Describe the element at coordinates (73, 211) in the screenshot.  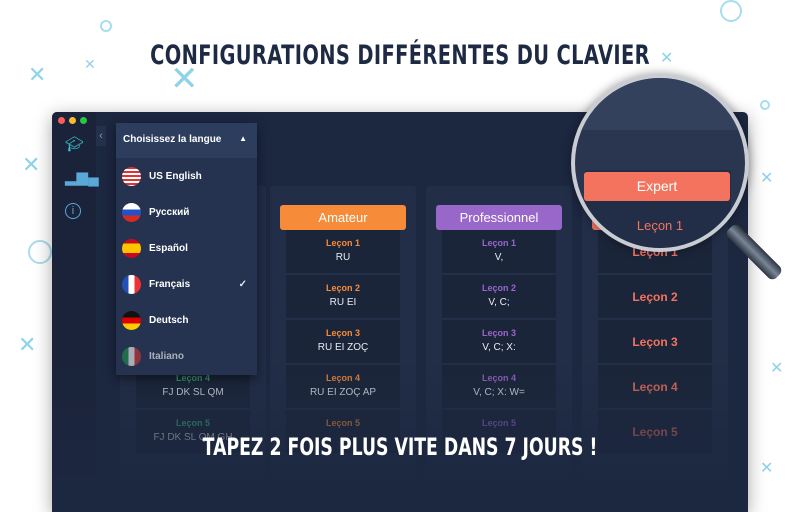
I see `info-icon: i` at that location.